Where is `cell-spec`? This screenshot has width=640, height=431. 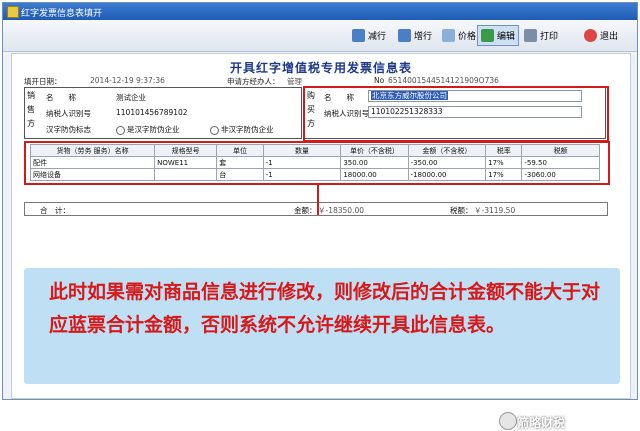
cell-spec is located at coordinates (186, 174).